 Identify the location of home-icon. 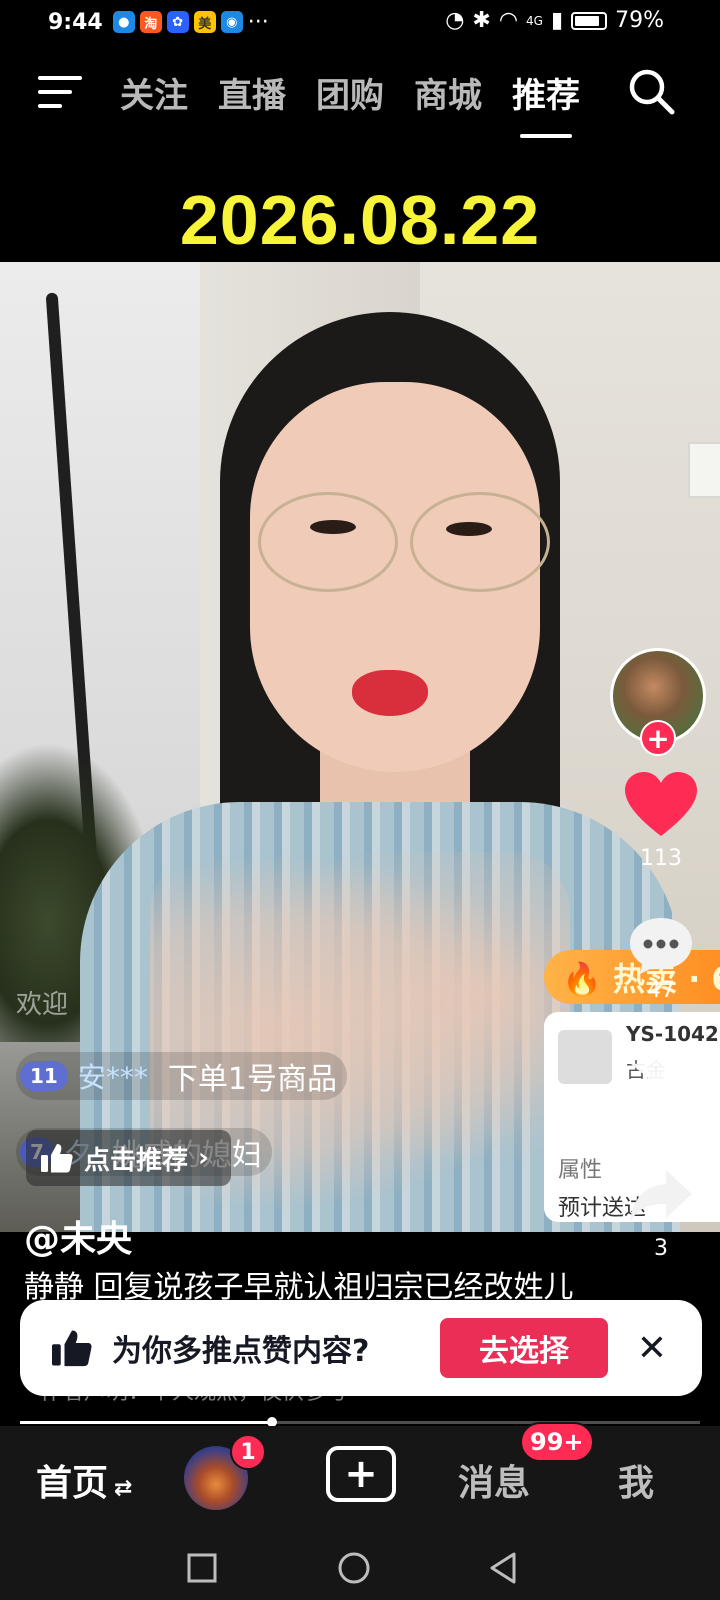
(354, 1568).